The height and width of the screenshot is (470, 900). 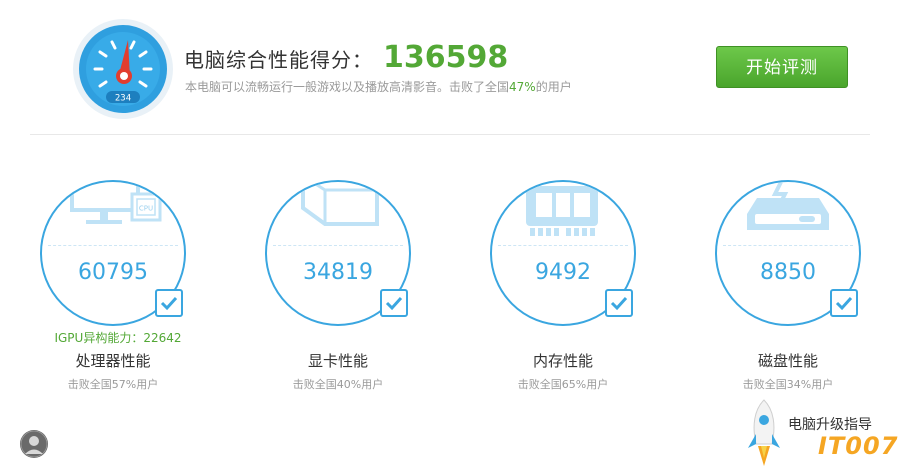 What do you see at coordinates (782, 67) in the screenshot?
I see `start-test-button: 开始评测` at bounding box center [782, 67].